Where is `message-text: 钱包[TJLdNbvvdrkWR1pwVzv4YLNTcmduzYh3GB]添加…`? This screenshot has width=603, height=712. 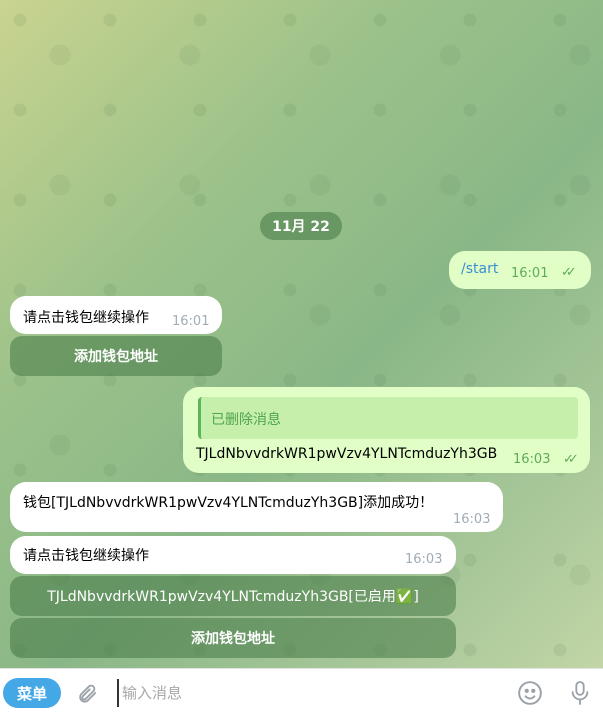 message-text: 钱包[TJLdNbvvdrkWR1pwVzv4YLNTcmduzYh3GB]添加… is located at coordinates (228, 503).